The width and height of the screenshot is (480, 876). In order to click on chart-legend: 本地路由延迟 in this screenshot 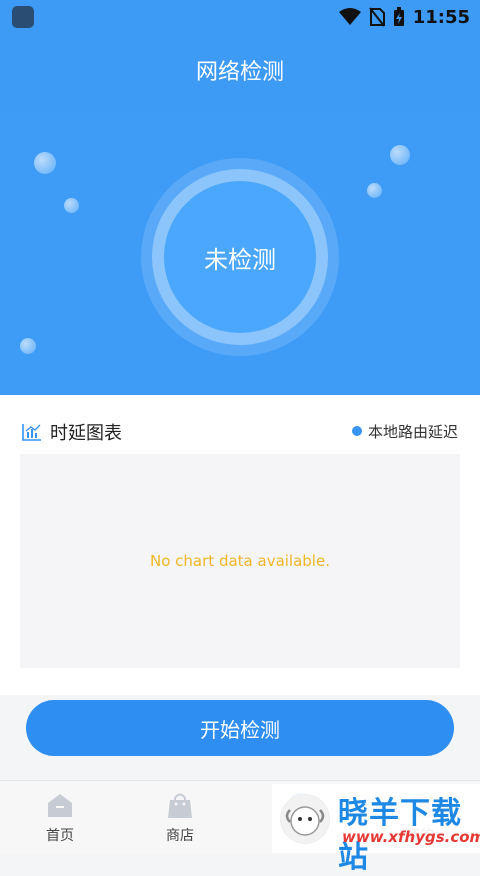, I will do `click(404, 431)`.